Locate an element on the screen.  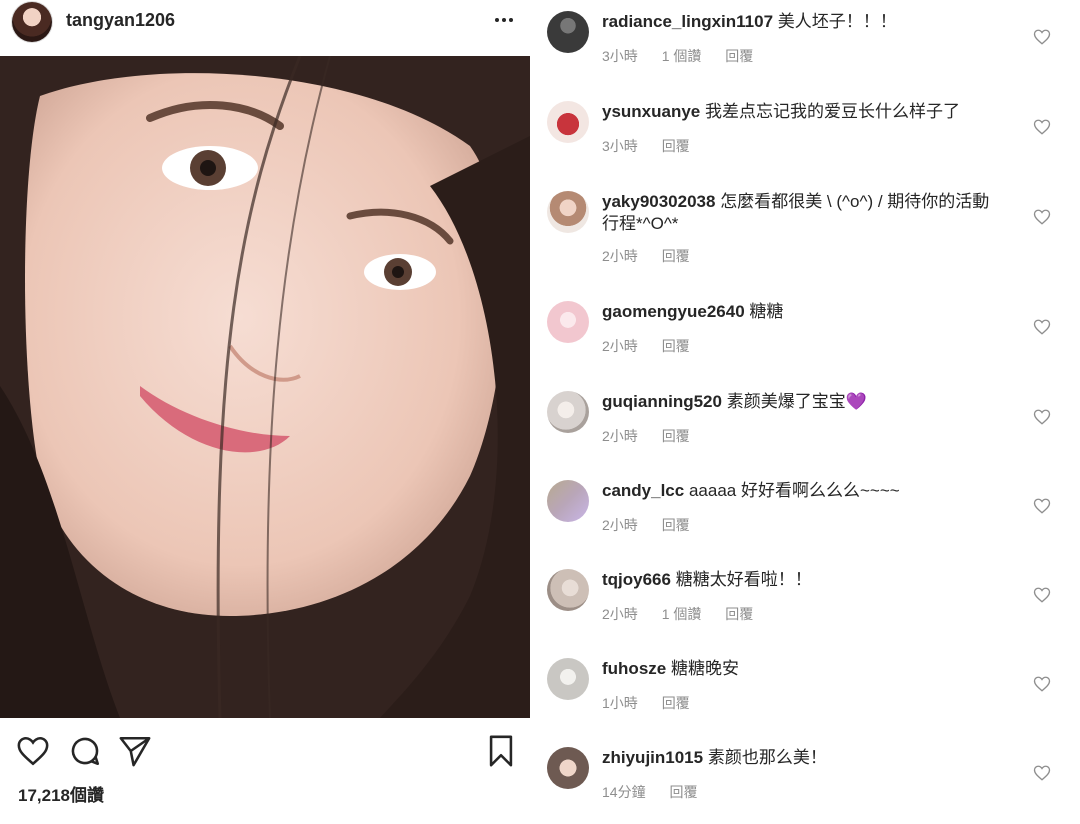
comment-body: aaaaa 好好看啊么么么~~~~ is located at coordinates (794, 490).